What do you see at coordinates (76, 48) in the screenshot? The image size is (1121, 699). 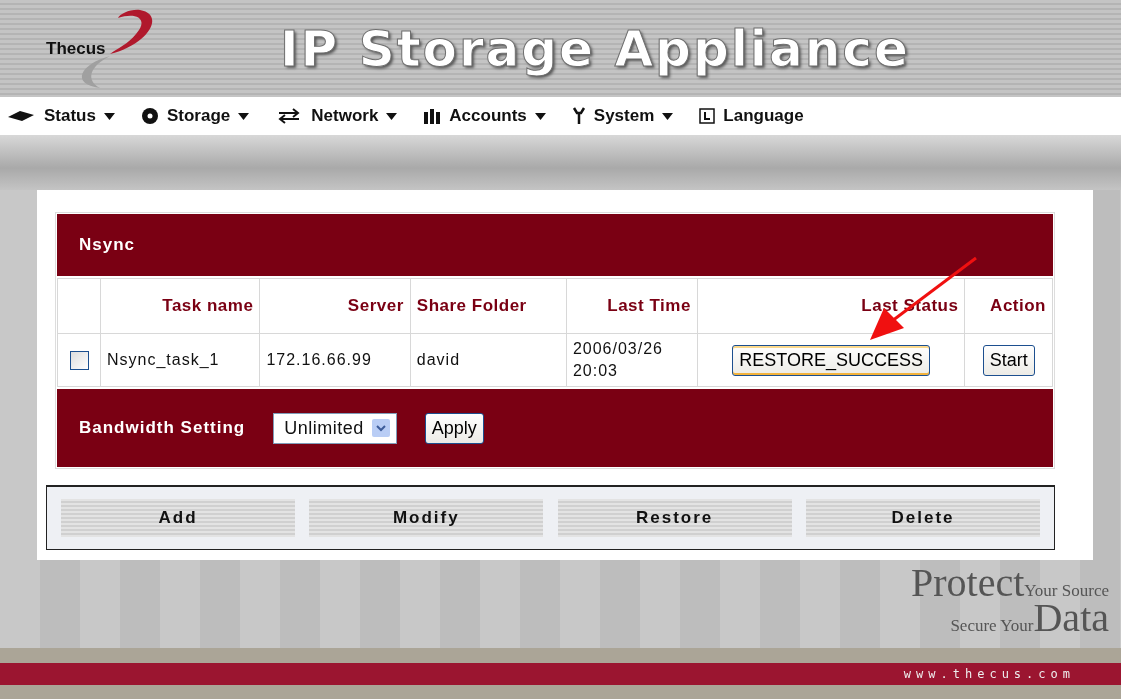 I see `logo-text: Thecus` at bounding box center [76, 48].